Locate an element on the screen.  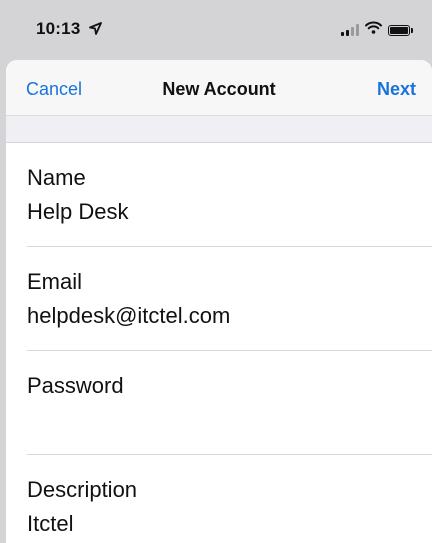
page-title: New Account is located at coordinates (219, 89).